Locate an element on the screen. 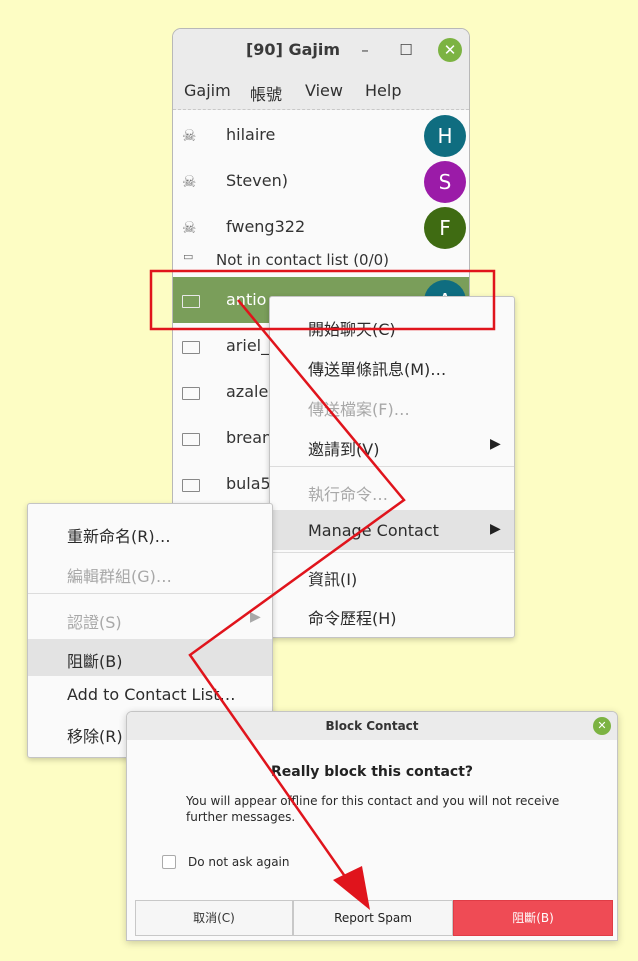  menu-item-manage-contact: Manage Contact ▶ is located at coordinates (392, 530).